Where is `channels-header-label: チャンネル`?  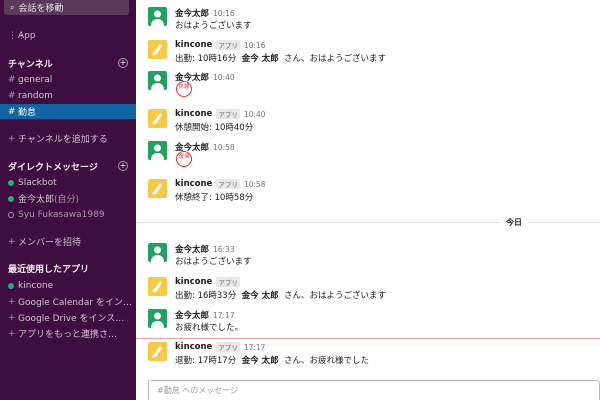 channels-header-label: チャンネル is located at coordinates (30, 65).